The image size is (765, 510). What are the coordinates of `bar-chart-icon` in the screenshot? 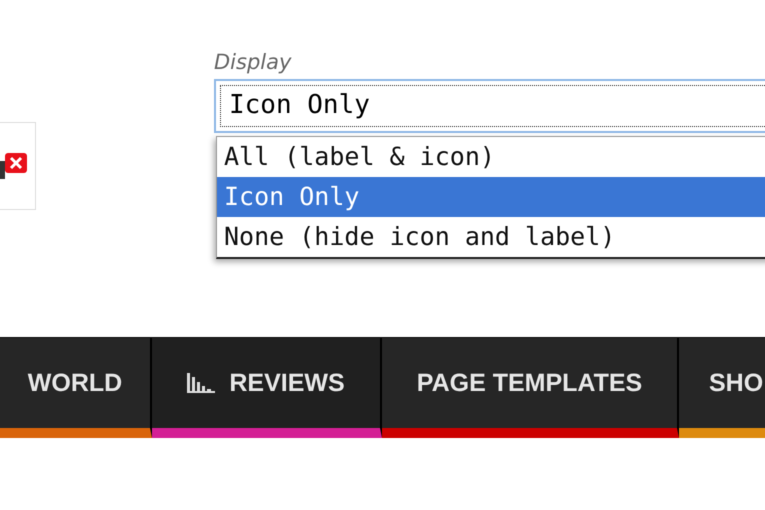 It's located at (201, 383).